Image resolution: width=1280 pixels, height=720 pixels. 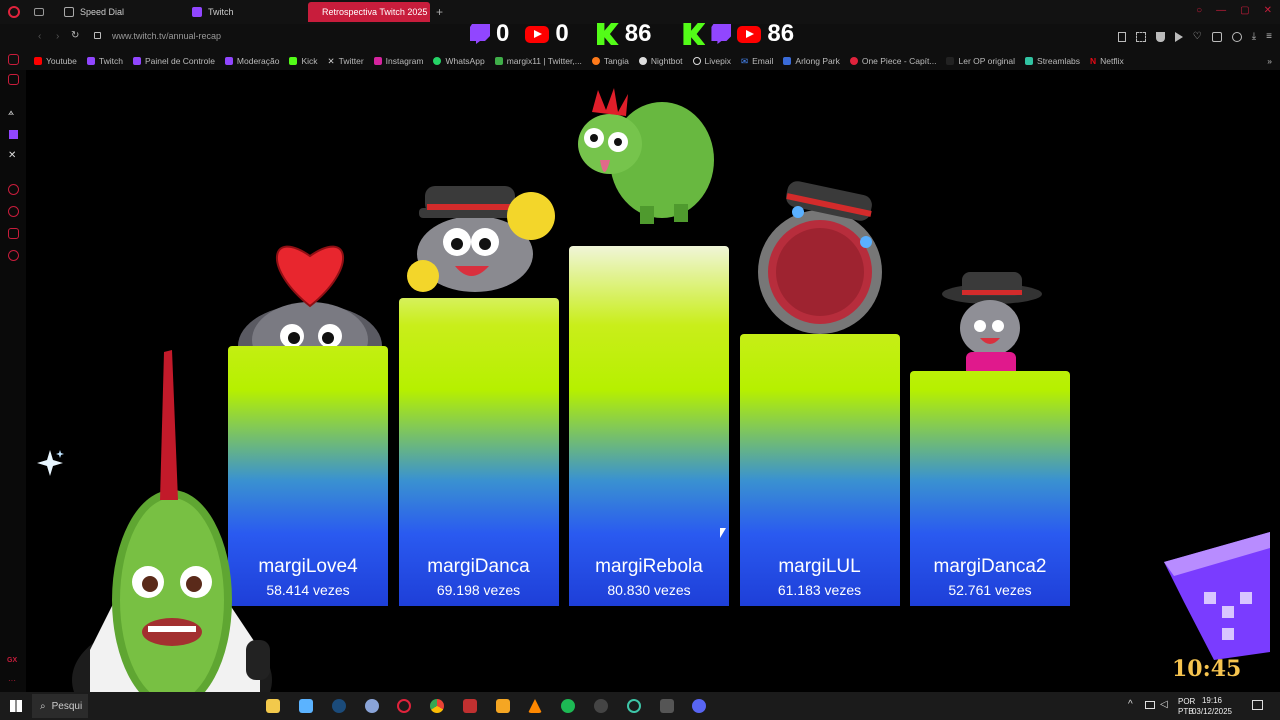 What do you see at coordinates (51, 463) in the screenshot?
I see `sparkle-icon` at bounding box center [51, 463].